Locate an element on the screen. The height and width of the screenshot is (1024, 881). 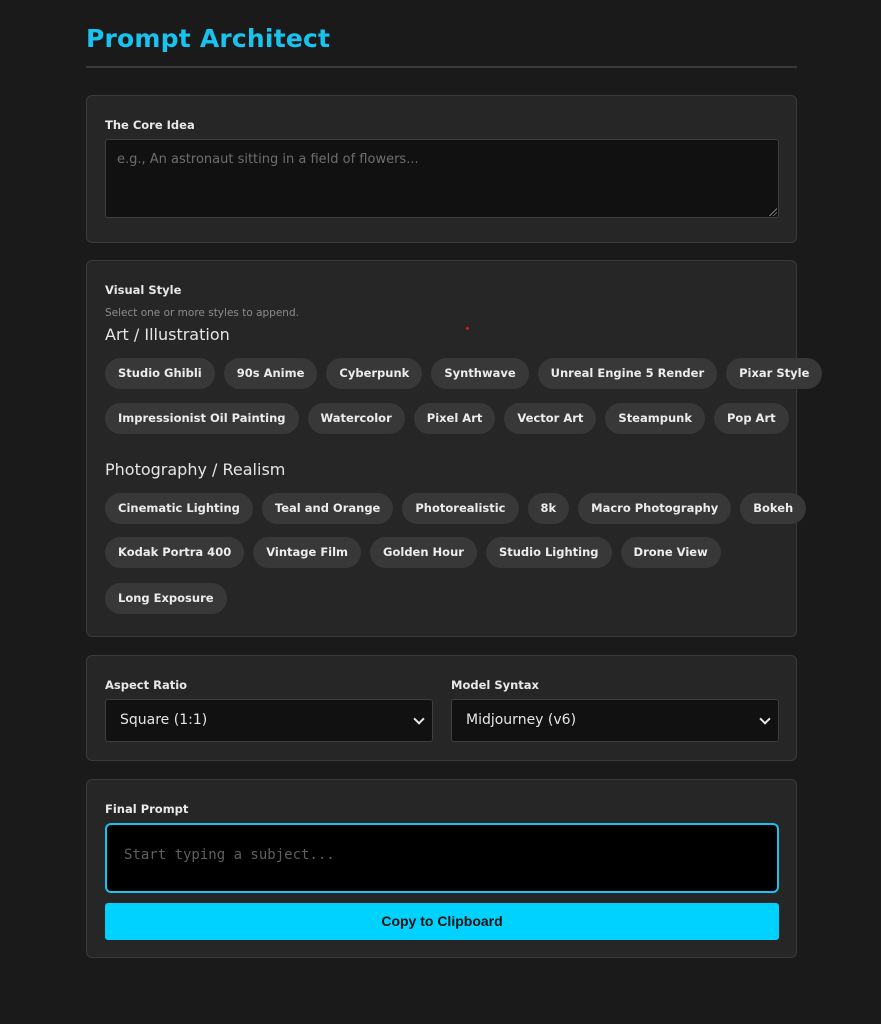
chip-kodak-portra: Kodak Portra 400 is located at coordinates (175, 552).